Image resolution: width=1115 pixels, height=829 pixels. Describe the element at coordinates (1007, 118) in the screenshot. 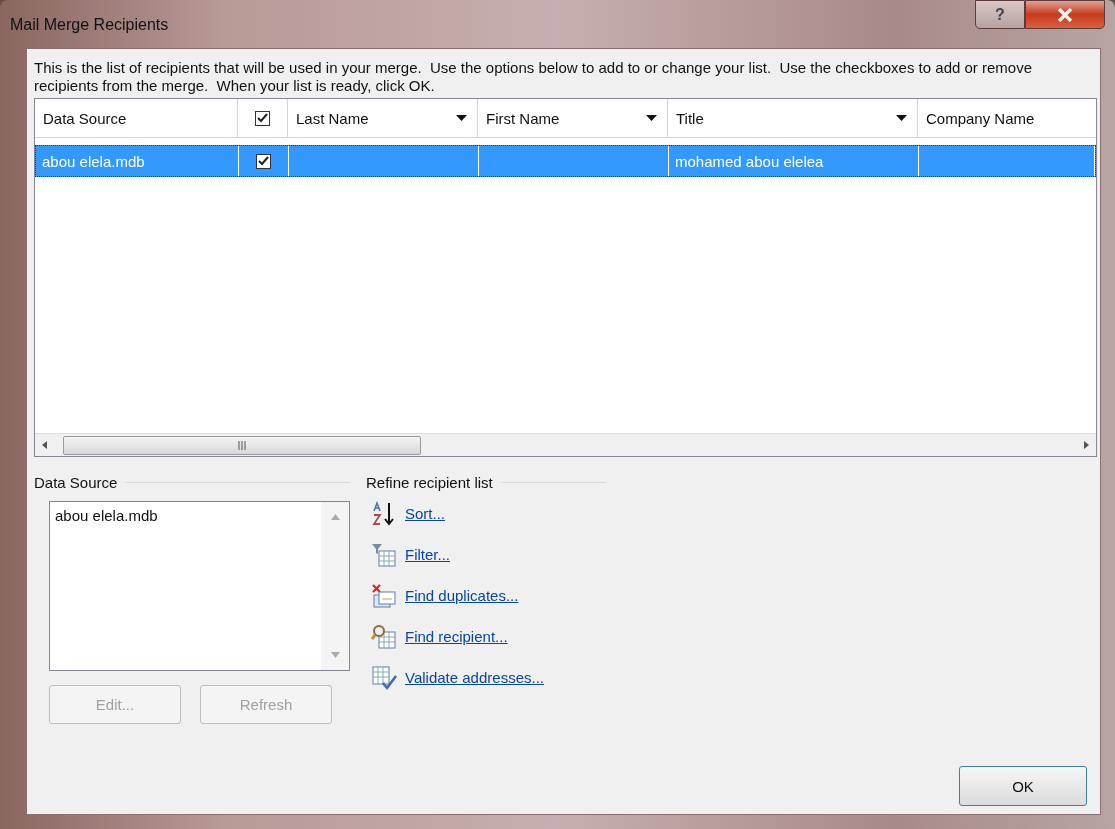

I see `column-header: Company Name` at that location.